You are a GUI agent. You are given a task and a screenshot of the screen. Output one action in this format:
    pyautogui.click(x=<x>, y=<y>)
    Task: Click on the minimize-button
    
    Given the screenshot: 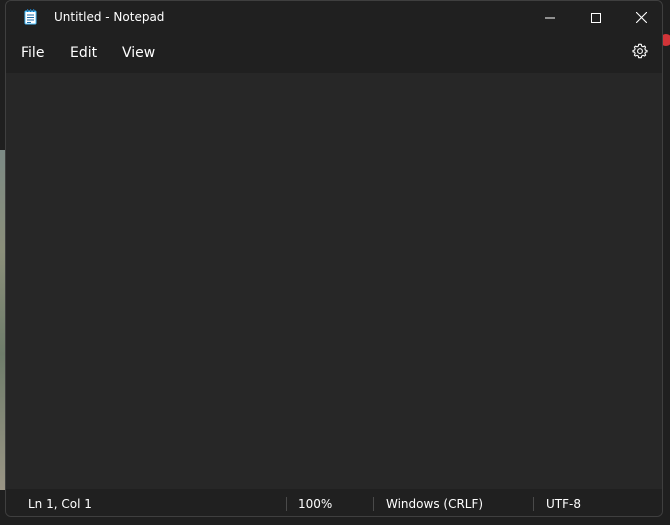 What is the action you would take?
    pyautogui.click(x=550, y=17)
    